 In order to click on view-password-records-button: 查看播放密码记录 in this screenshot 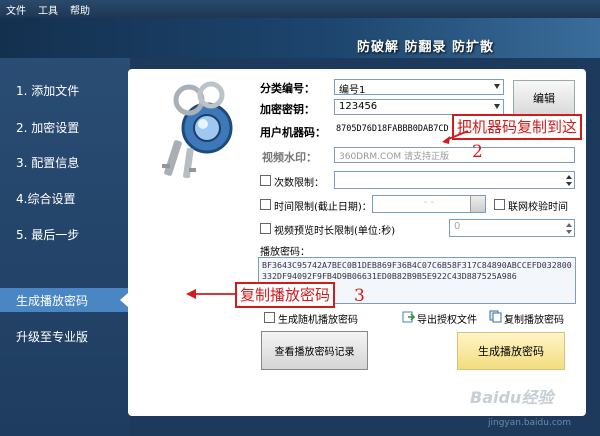, I will do `click(314, 350)`.